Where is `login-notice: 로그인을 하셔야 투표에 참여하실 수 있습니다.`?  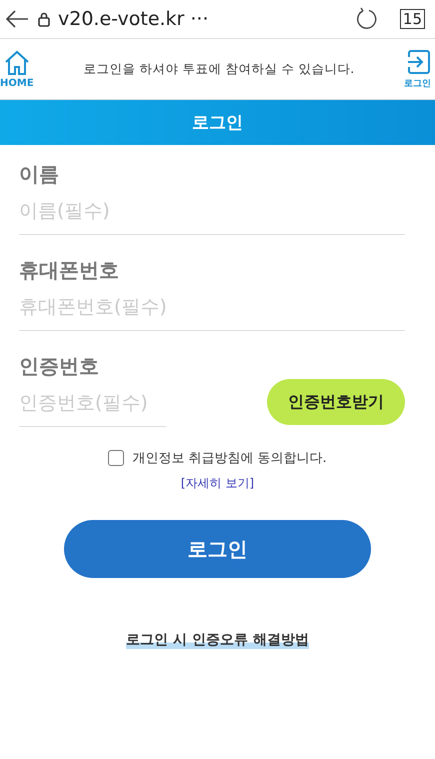
login-notice: 로그인을 하셔야 투표에 참여하실 수 있습니다. is located at coordinates (218, 69).